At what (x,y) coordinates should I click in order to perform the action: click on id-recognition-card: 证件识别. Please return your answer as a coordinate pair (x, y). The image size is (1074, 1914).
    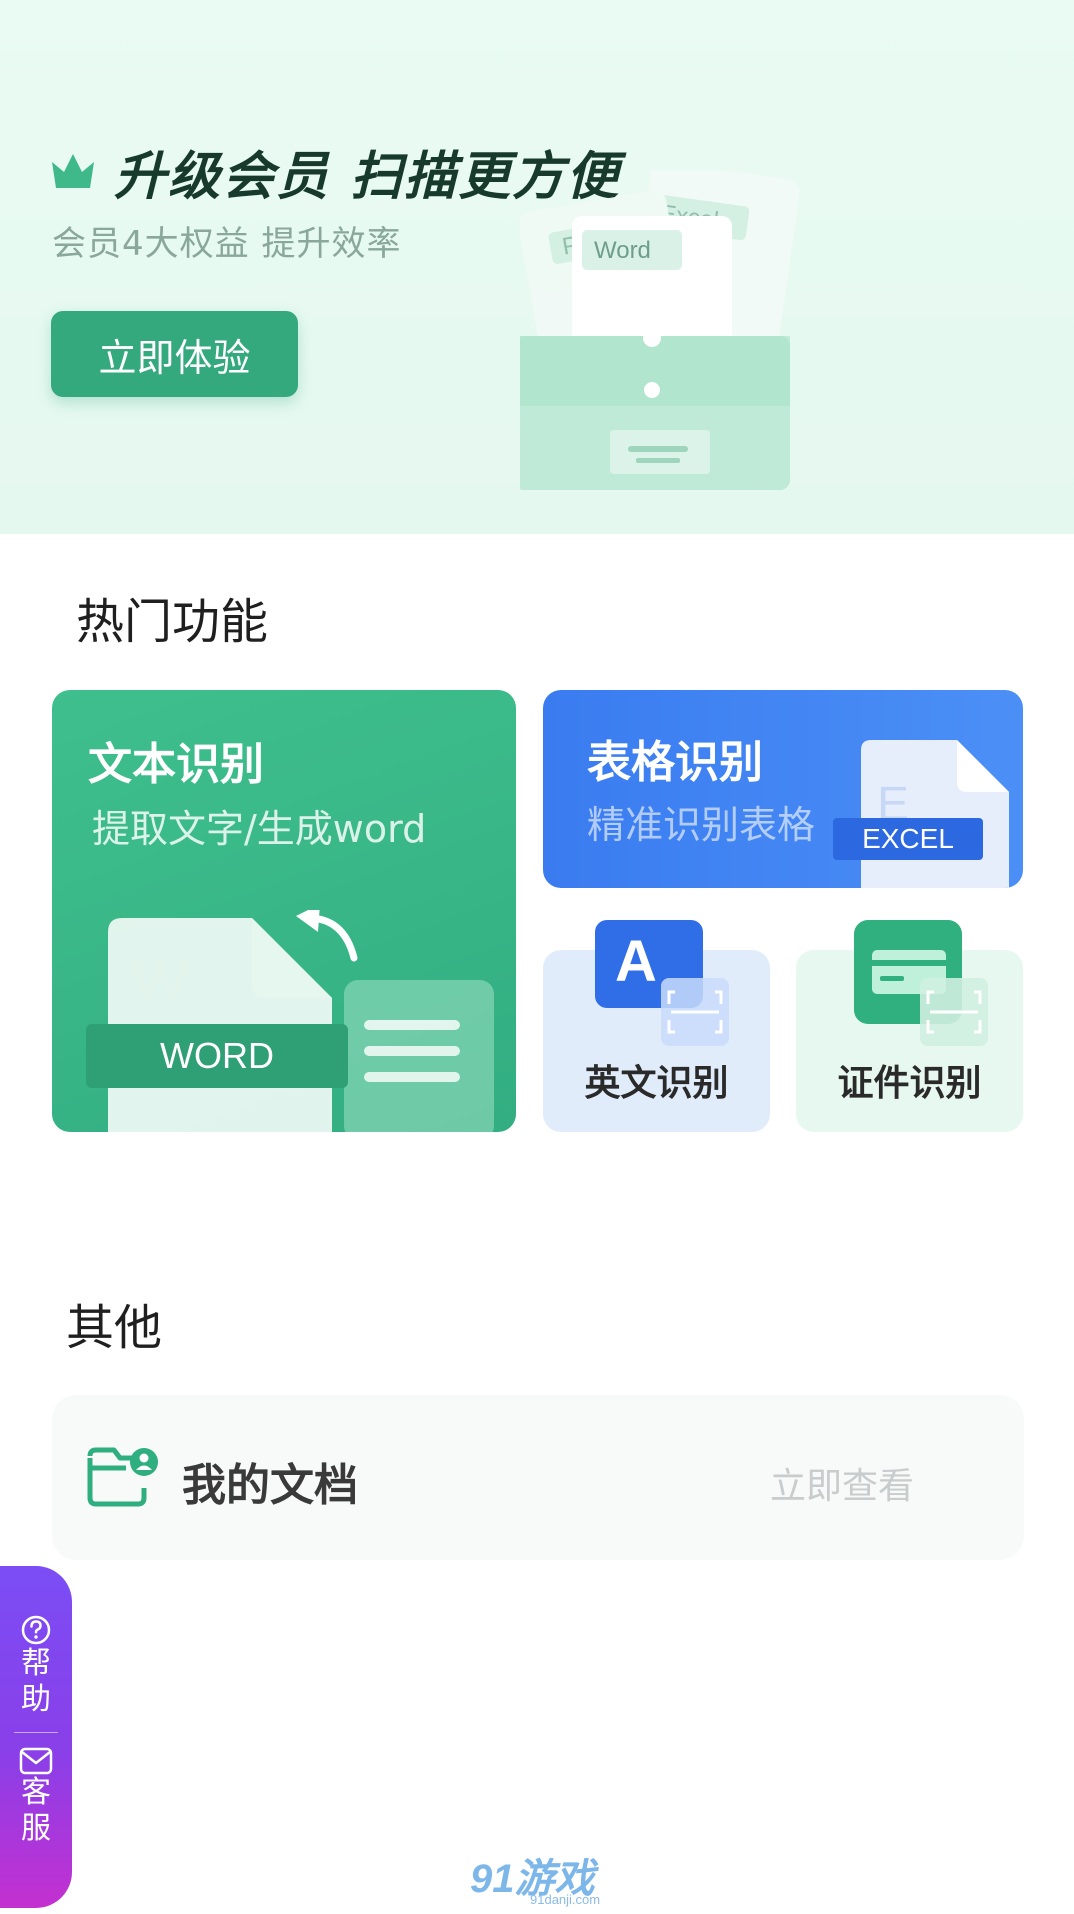
    Looking at the image, I should click on (909, 1026).